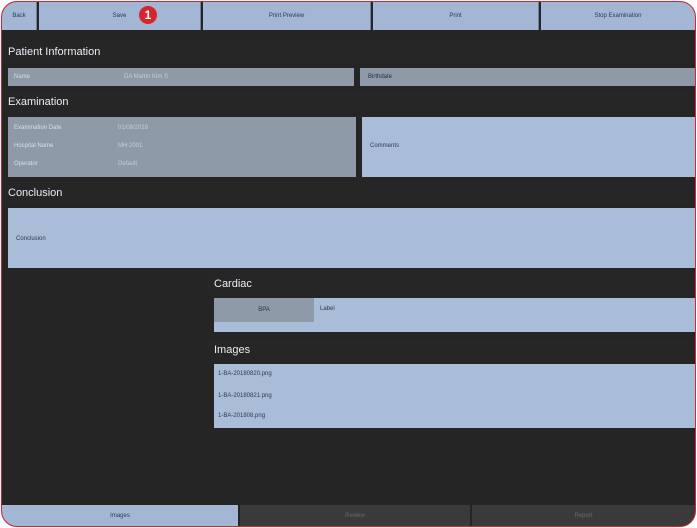 The image size is (697, 528). What do you see at coordinates (130, 146) in the screenshot?
I see `hospital-name-value: MH 2001` at bounding box center [130, 146].